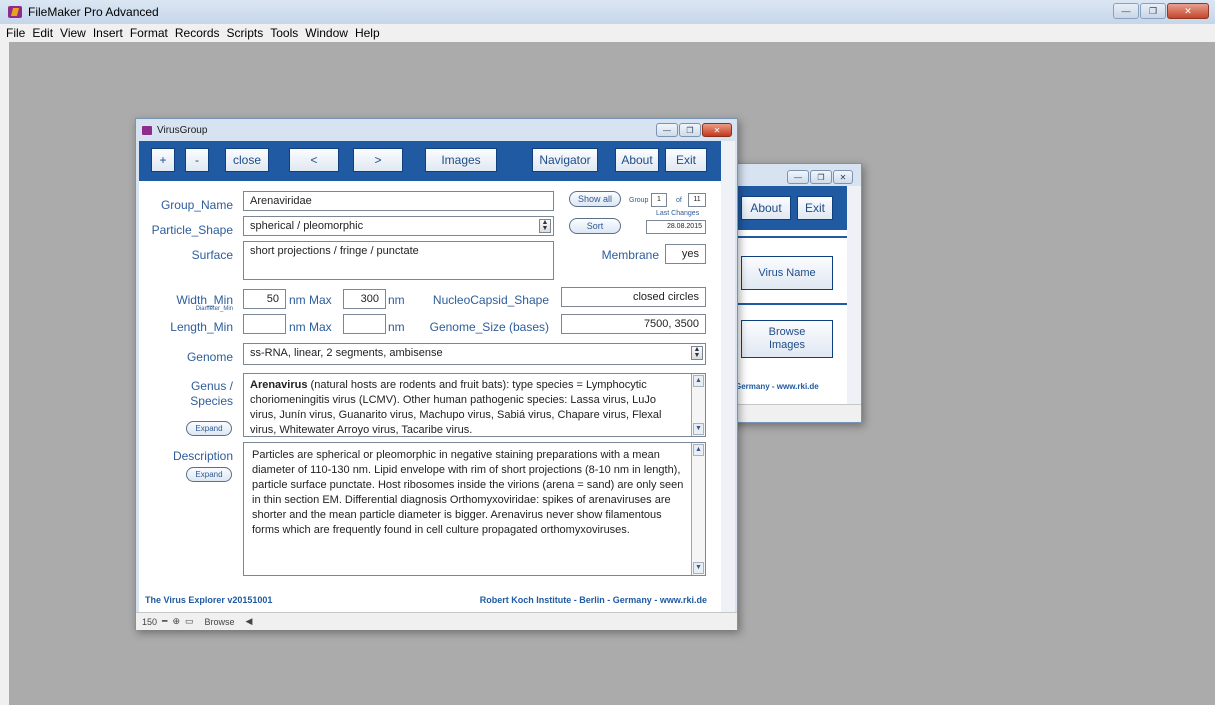  What do you see at coordinates (4, 373) in the screenshot?
I see `workspace-left-edge` at bounding box center [4, 373].